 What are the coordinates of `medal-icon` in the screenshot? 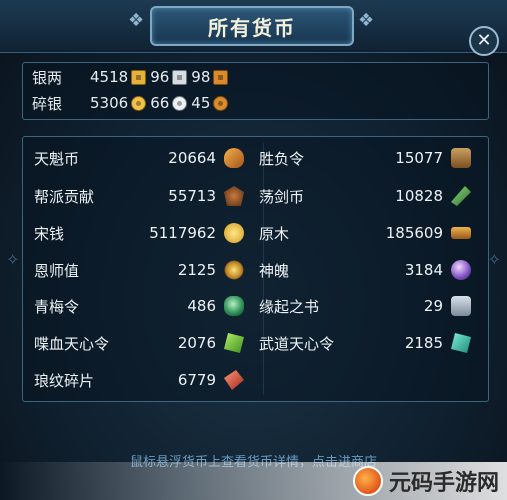 It's located at (234, 158).